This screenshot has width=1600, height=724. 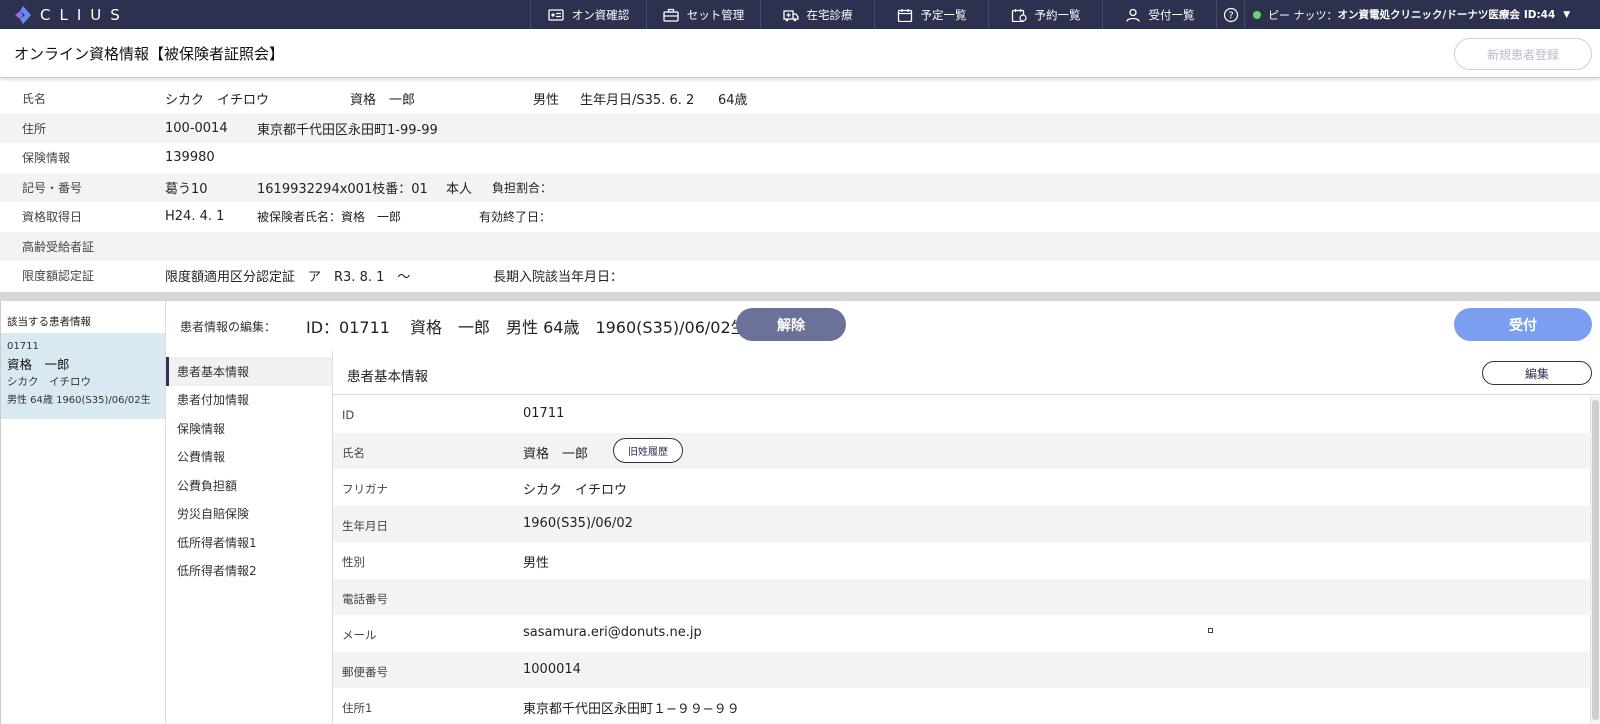 What do you see at coordinates (459, 189) in the screenshot?
I see `relation: 本人` at bounding box center [459, 189].